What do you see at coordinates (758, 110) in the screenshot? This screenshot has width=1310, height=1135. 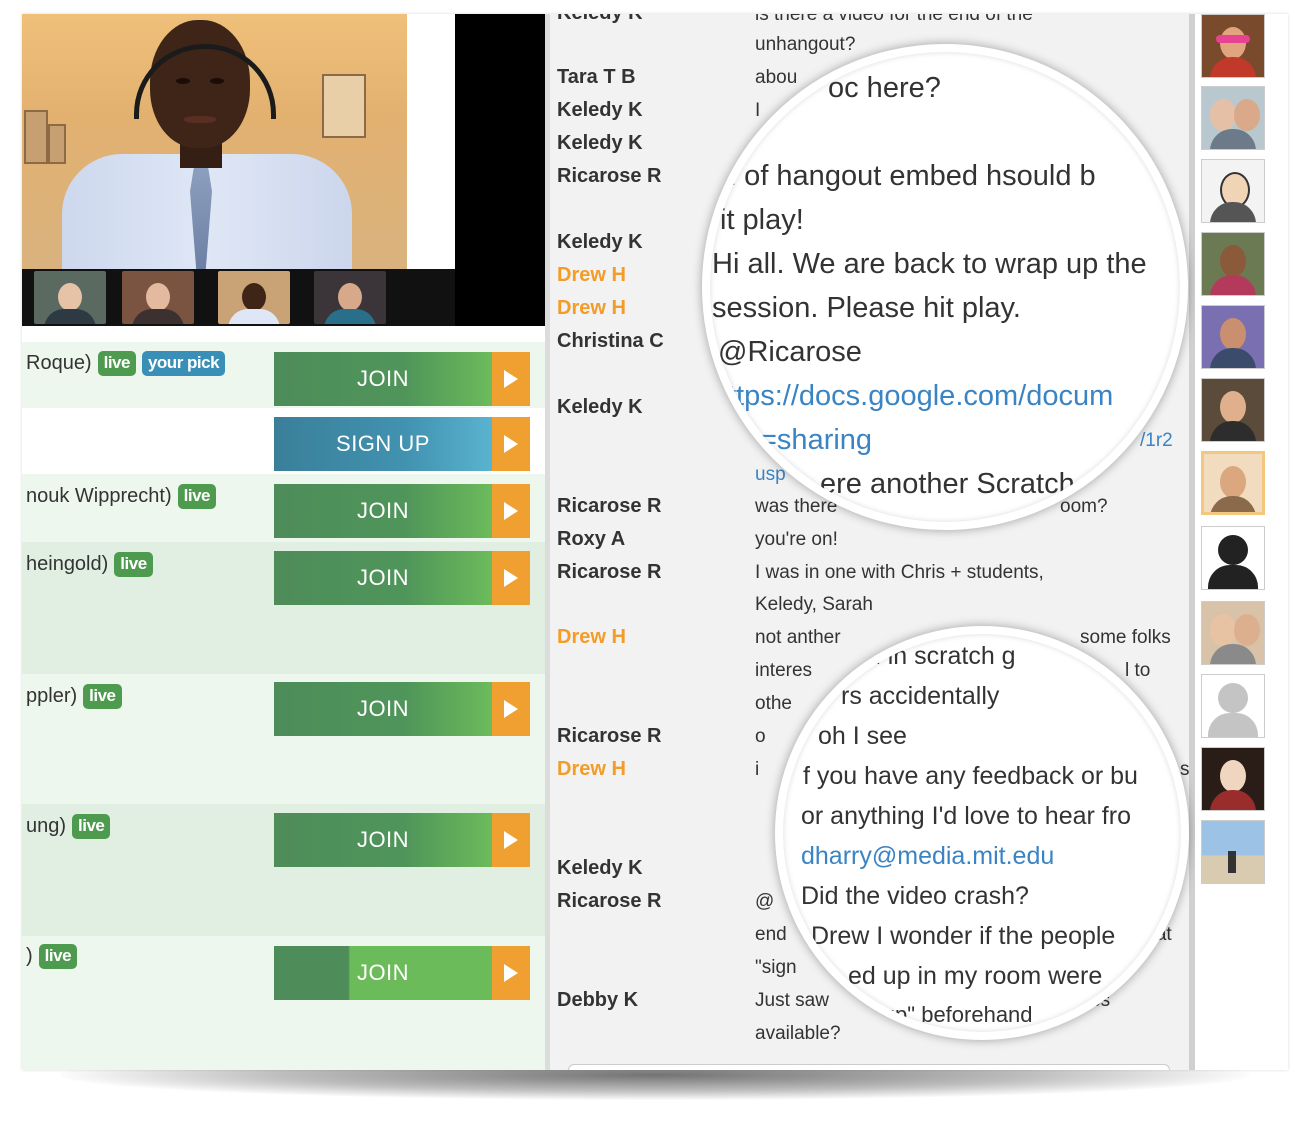 I see `chat-message: I` at bounding box center [758, 110].